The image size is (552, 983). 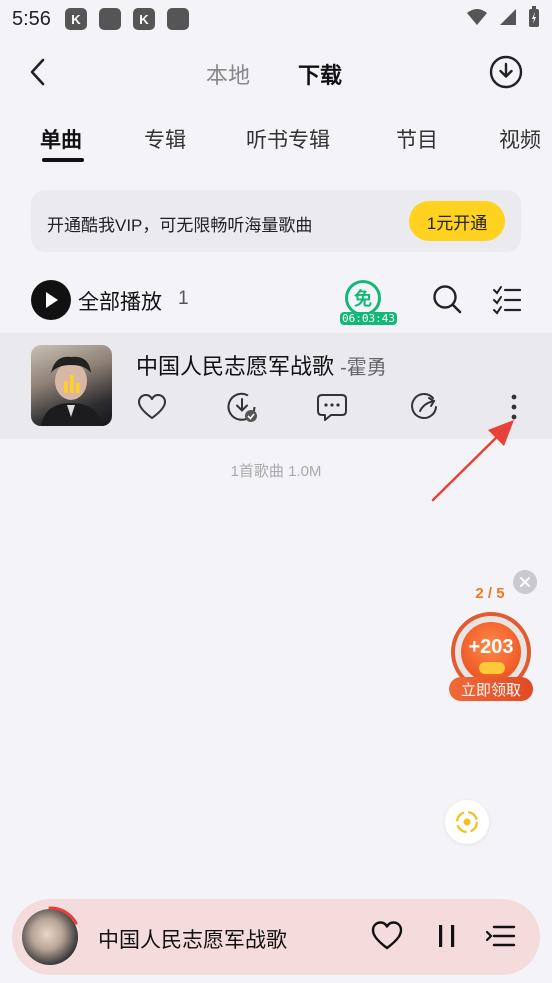 What do you see at coordinates (61, 139) in the screenshot?
I see `tab-singles: 单曲` at bounding box center [61, 139].